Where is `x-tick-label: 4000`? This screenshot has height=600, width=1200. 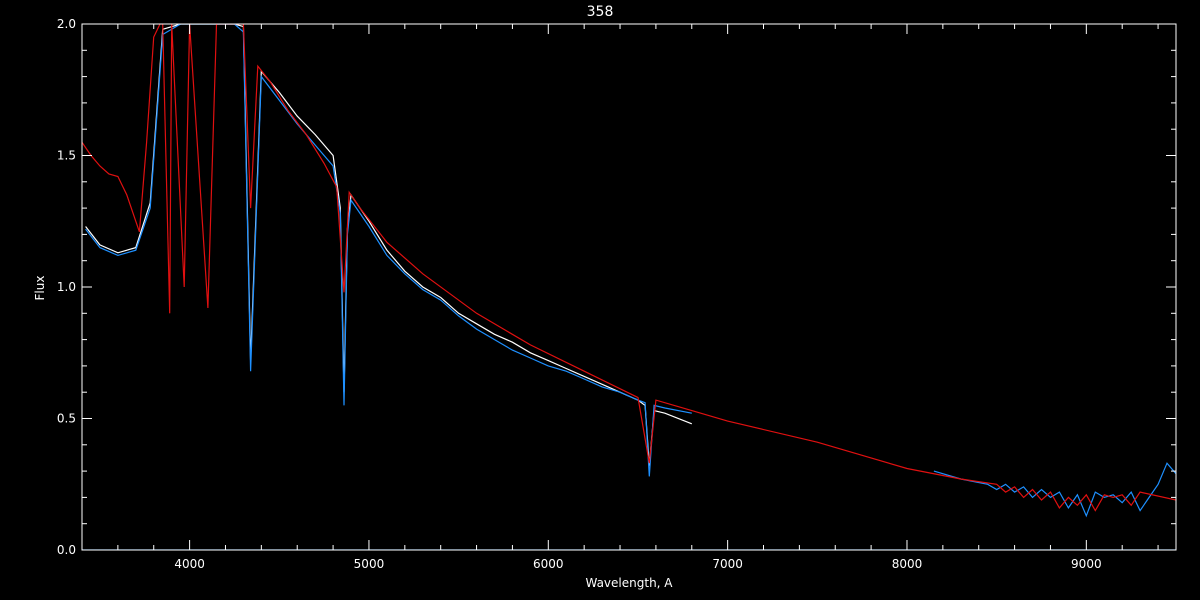
x-tick-label: 4000 is located at coordinates (189, 564).